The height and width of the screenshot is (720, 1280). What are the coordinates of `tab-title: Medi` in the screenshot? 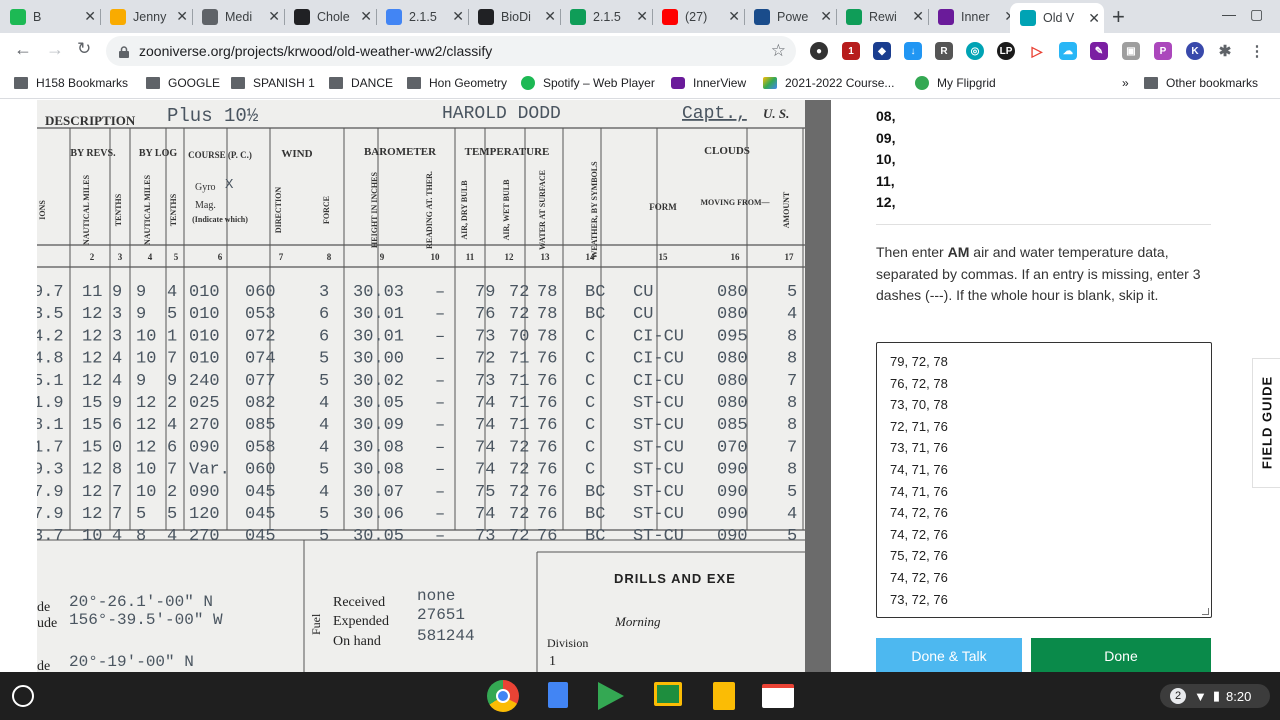 It's located at (239, 16).